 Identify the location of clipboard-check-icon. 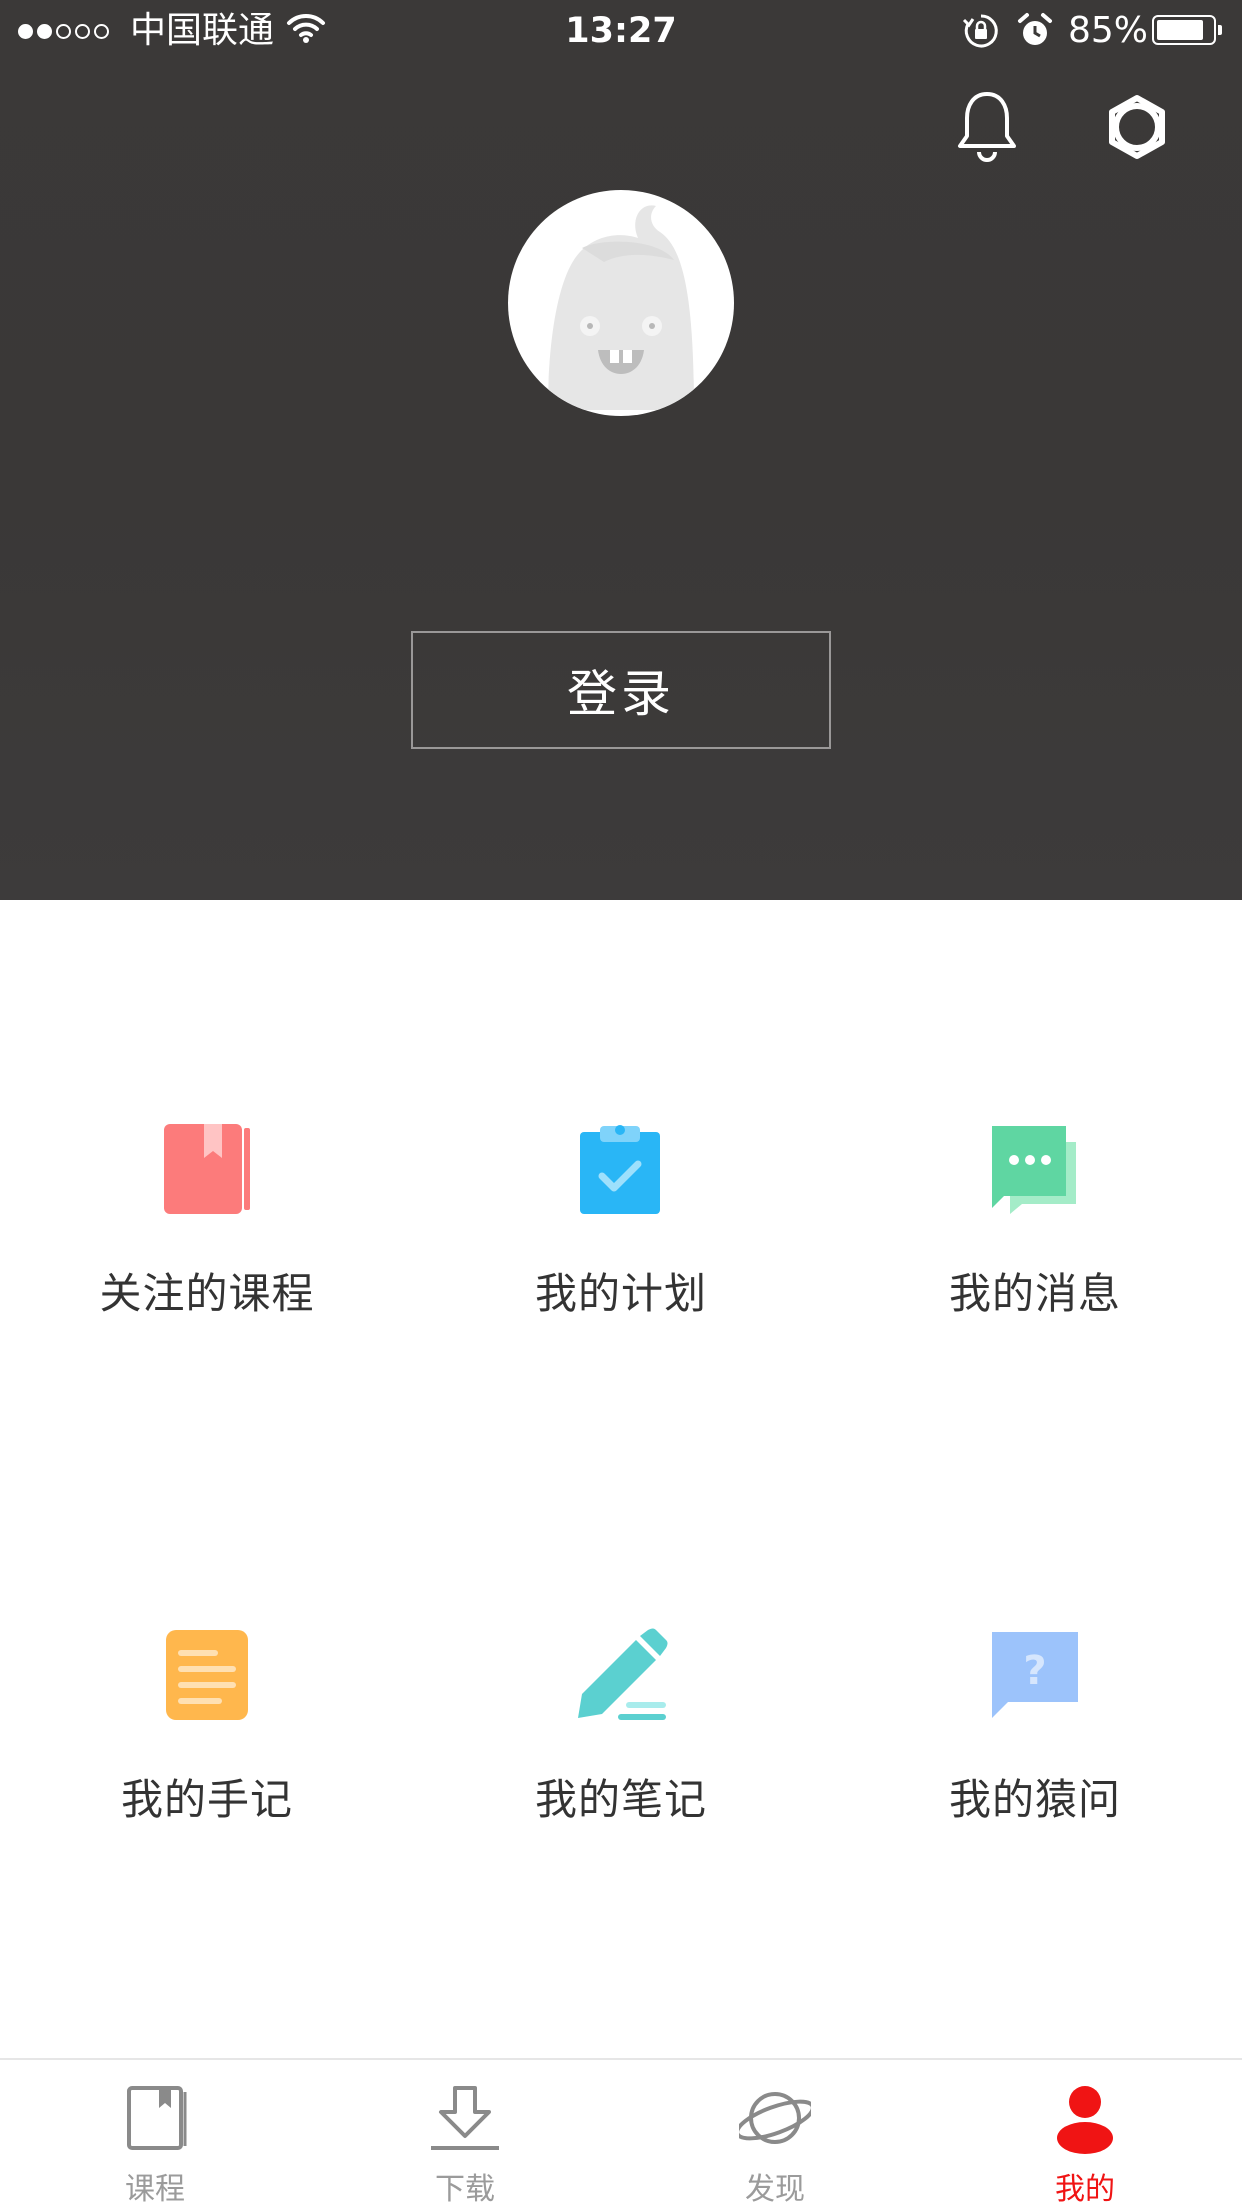
(620, 1169).